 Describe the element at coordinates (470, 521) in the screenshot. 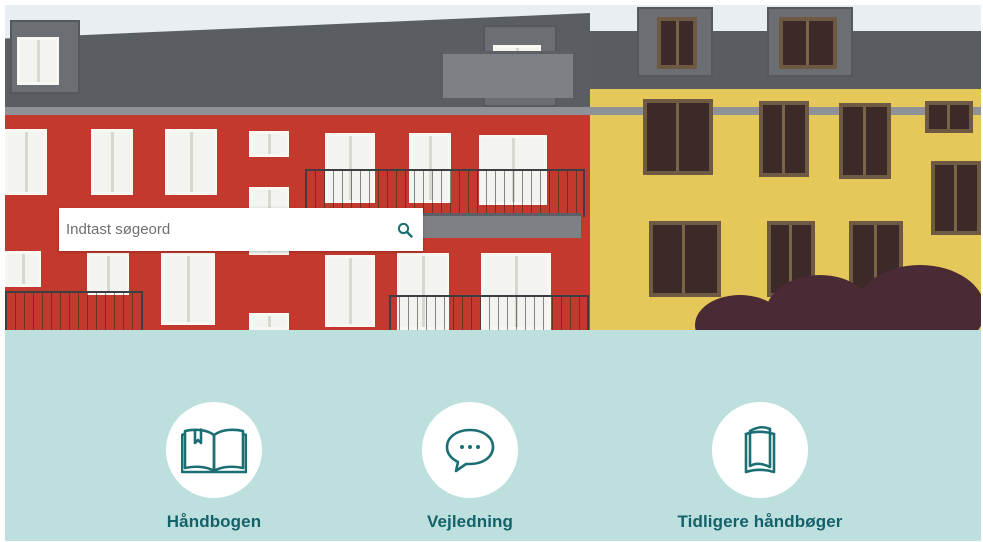

I see `tile-label: Vejledning` at that location.